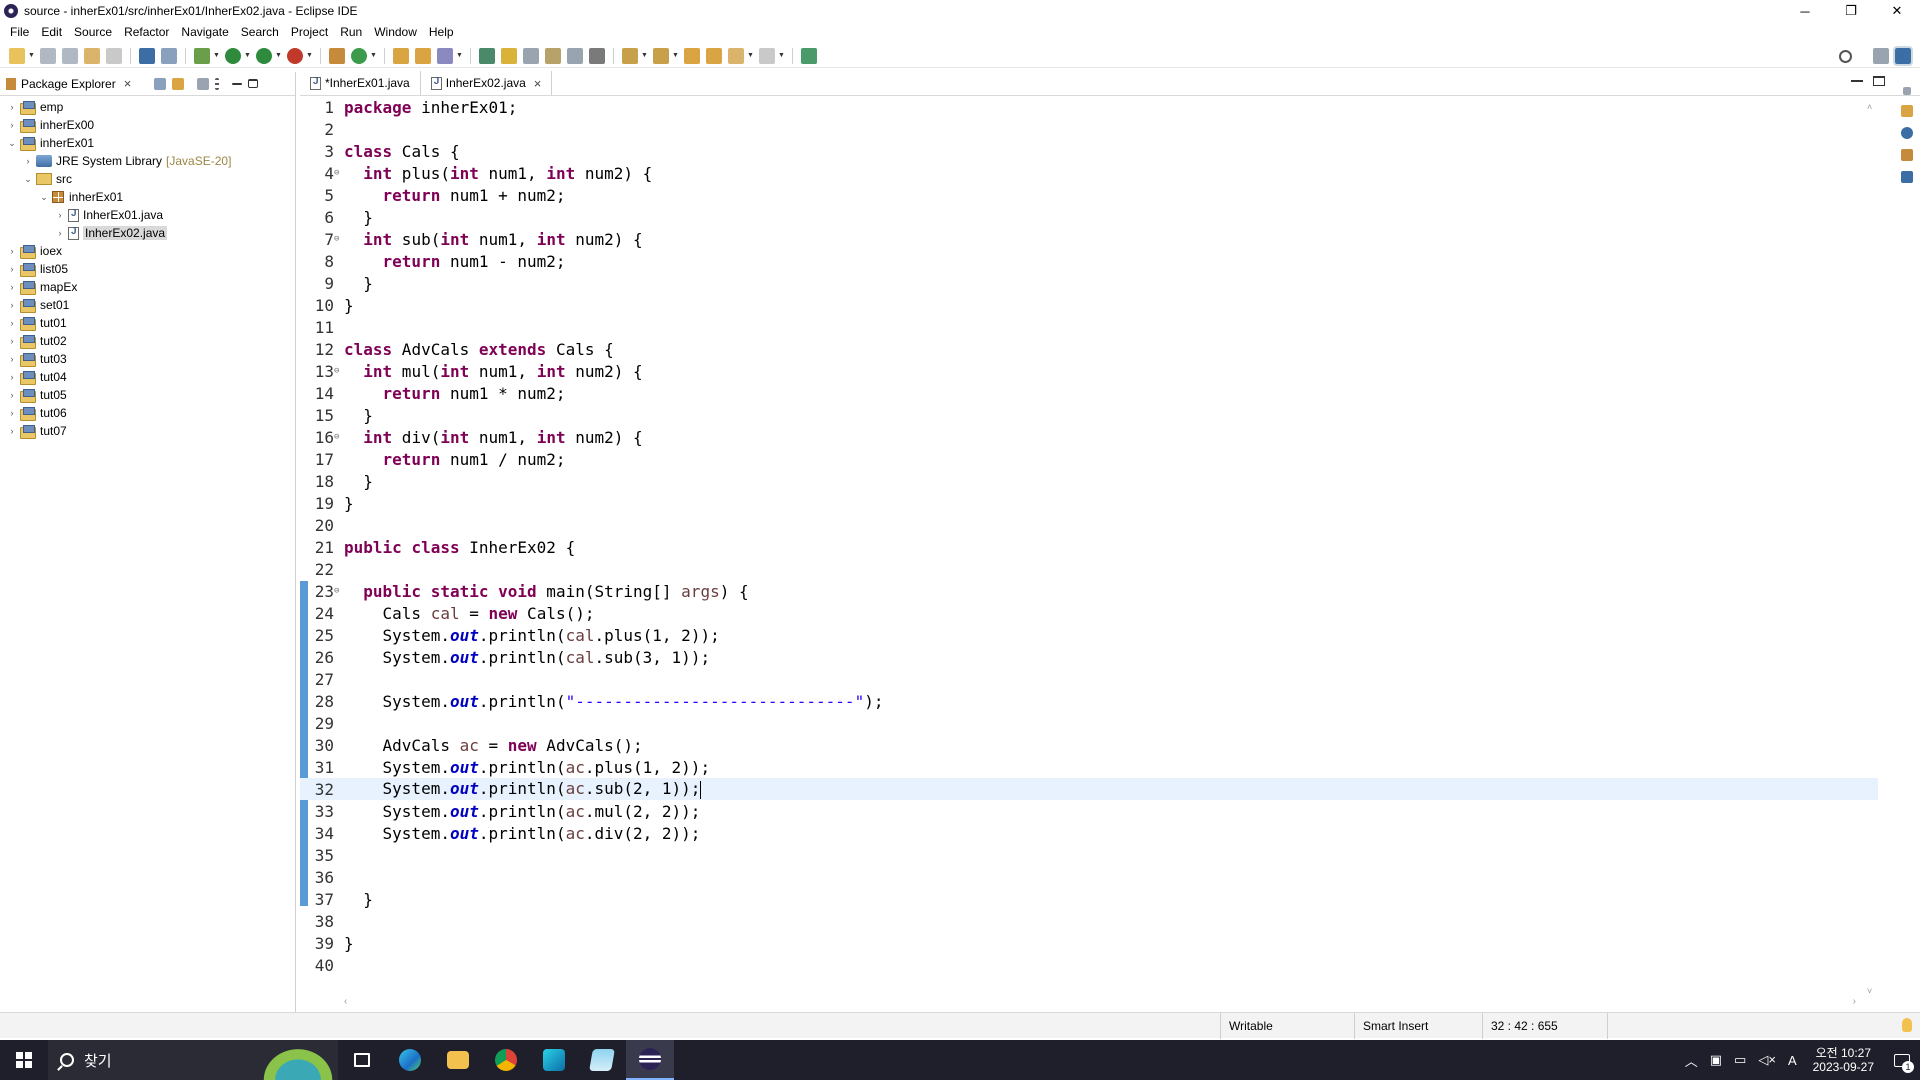 Image resolution: width=1920 pixels, height=1080 pixels. What do you see at coordinates (237, 83) in the screenshot?
I see `minimize-view-icon` at bounding box center [237, 83].